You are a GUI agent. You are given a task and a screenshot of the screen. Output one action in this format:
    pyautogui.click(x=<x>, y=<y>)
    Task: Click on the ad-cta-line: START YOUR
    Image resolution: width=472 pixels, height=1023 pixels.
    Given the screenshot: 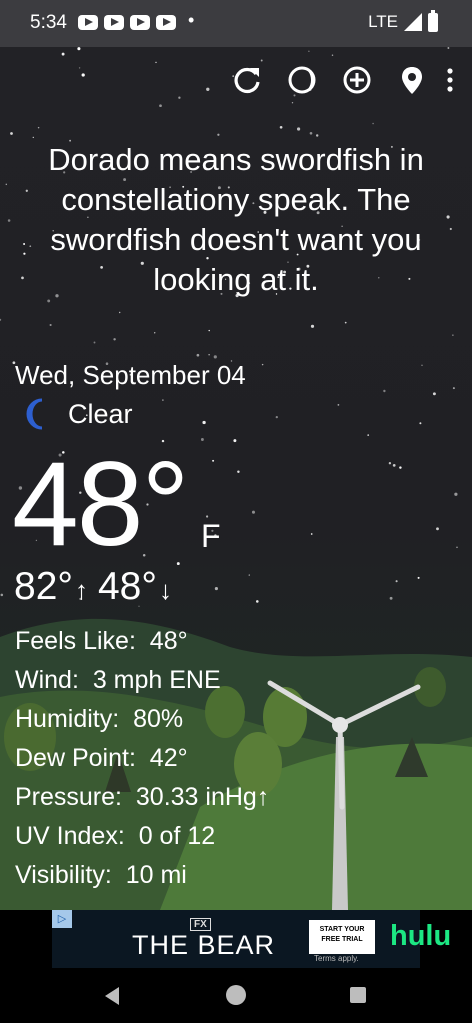 What is the action you would take?
    pyautogui.click(x=342, y=929)
    